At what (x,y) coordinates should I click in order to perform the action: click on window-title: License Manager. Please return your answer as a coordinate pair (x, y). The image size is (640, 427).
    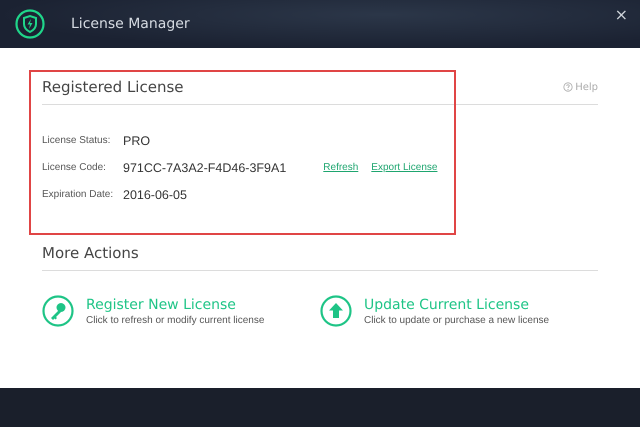
    Looking at the image, I should click on (130, 24).